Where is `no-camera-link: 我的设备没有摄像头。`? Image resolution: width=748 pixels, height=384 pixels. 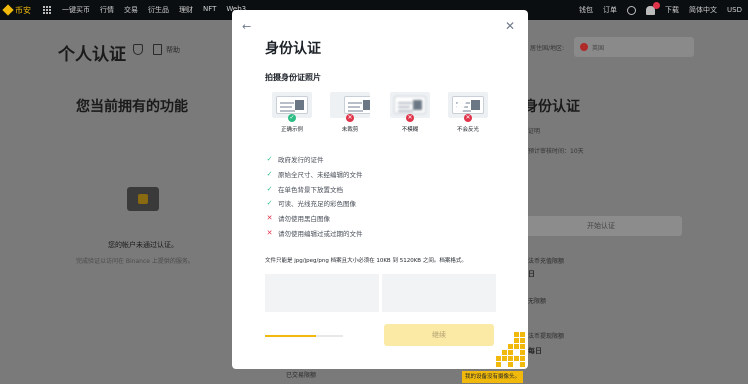 no-camera-link: 我的设备没有摄像头。 is located at coordinates (493, 377).